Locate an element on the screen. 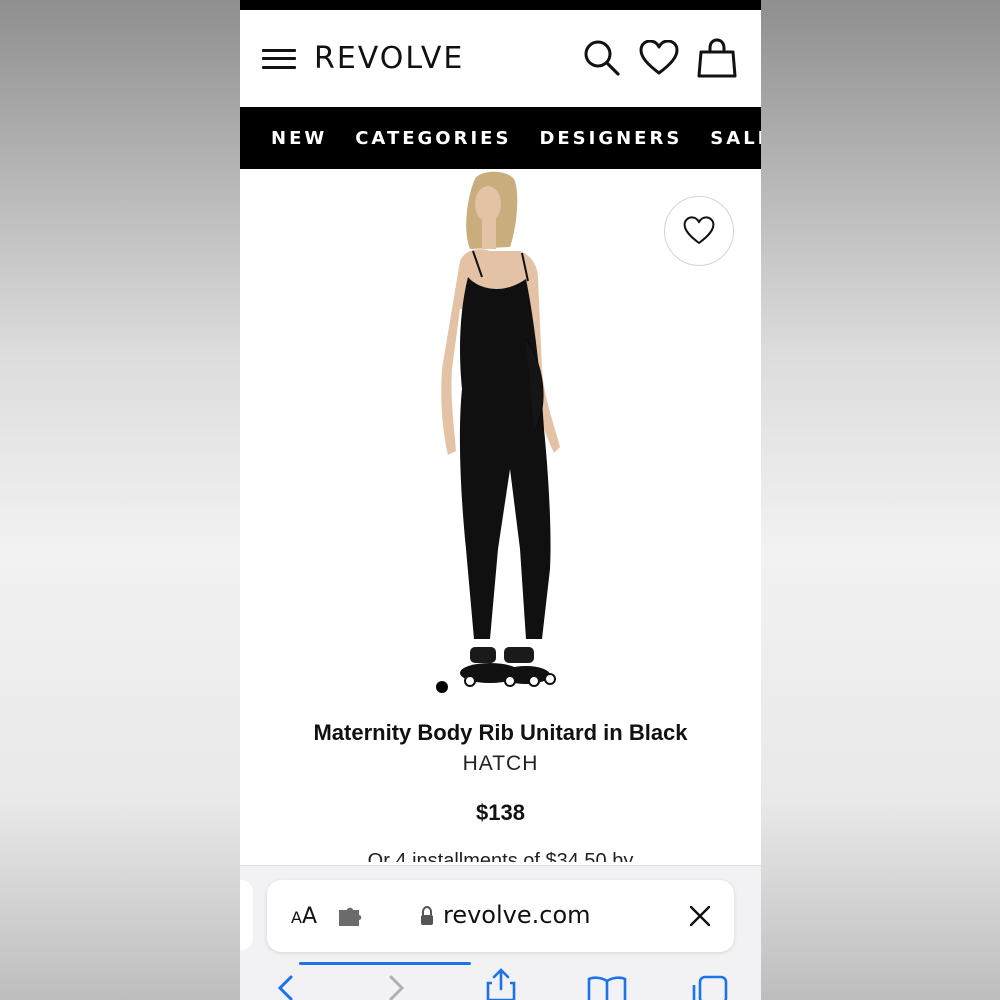  product-image is located at coordinates (500, 429).